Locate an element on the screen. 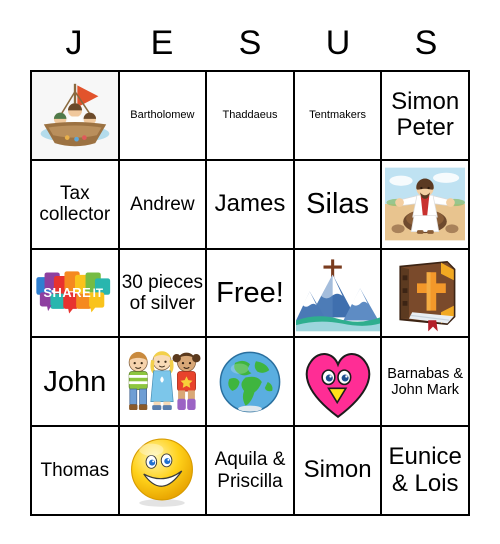  mountains-with-cross-icon is located at coordinates (338, 293).